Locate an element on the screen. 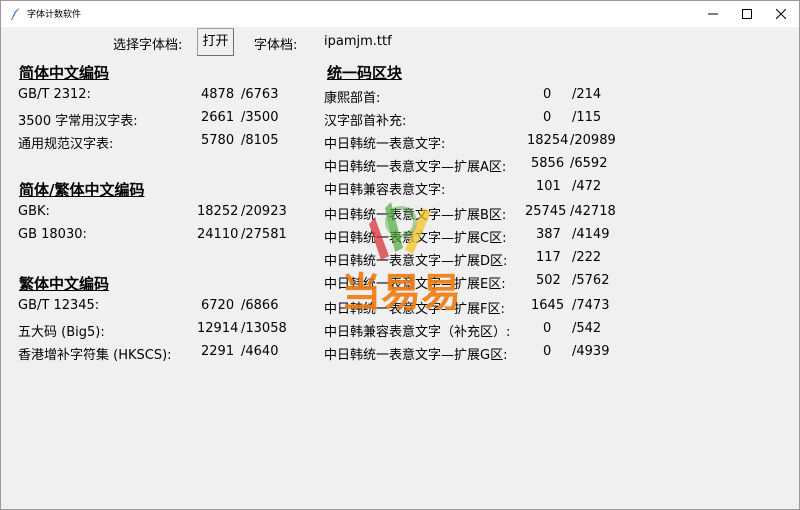 The height and width of the screenshot is (510, 800). row-total: /3500 is located at coordinates (260, 117).